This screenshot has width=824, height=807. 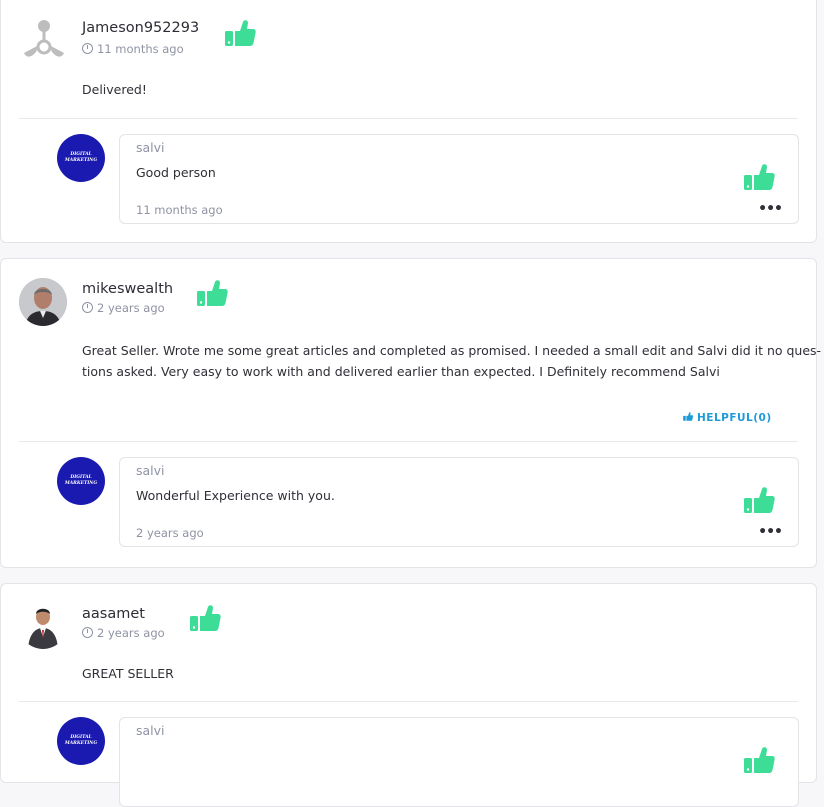 What do you see at coordinates (44, 40) in the screenshot?
I see `default-avatar` at bounding box center [44, 40].